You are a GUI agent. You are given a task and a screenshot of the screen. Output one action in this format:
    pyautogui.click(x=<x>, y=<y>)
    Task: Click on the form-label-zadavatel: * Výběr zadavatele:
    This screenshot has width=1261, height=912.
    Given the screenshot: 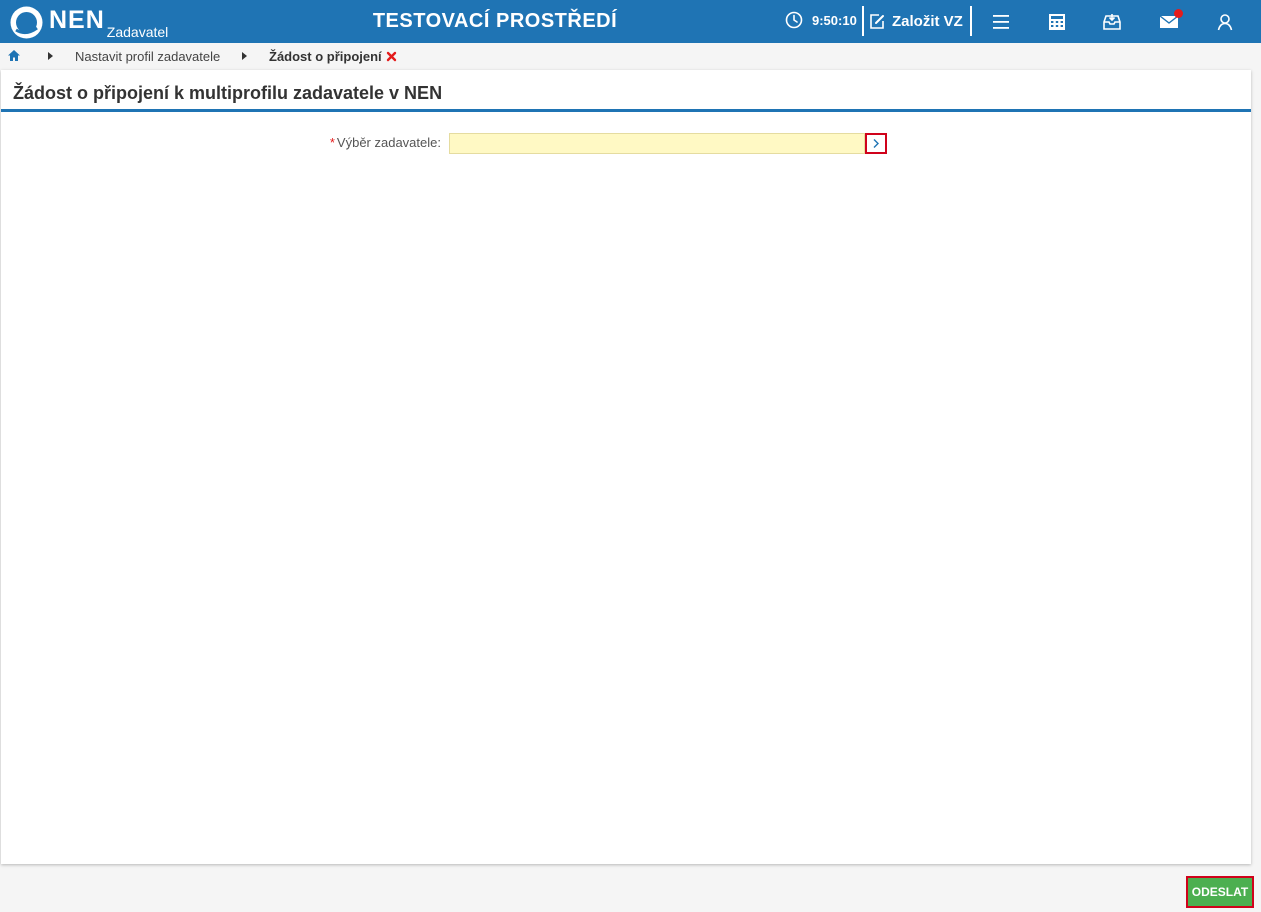 What is the action you would take?
    pyautogui.click(x=381, y=142)
    